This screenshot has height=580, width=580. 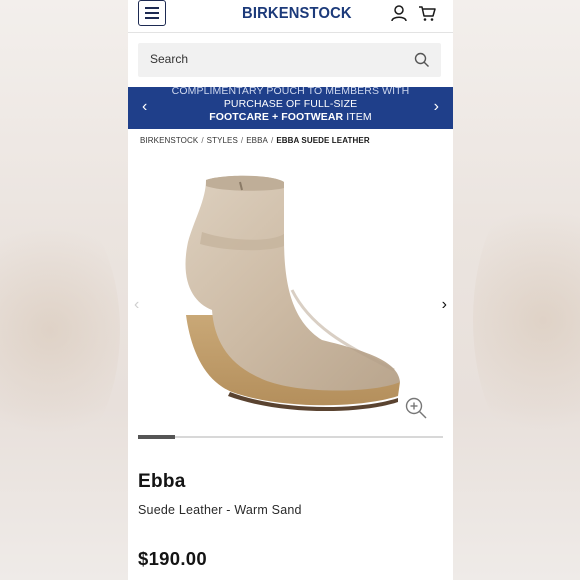 What do you see at coordinates (172, 558) in the screenshot?
I see `product-price: $190.00` at bounding box center [172, 558].